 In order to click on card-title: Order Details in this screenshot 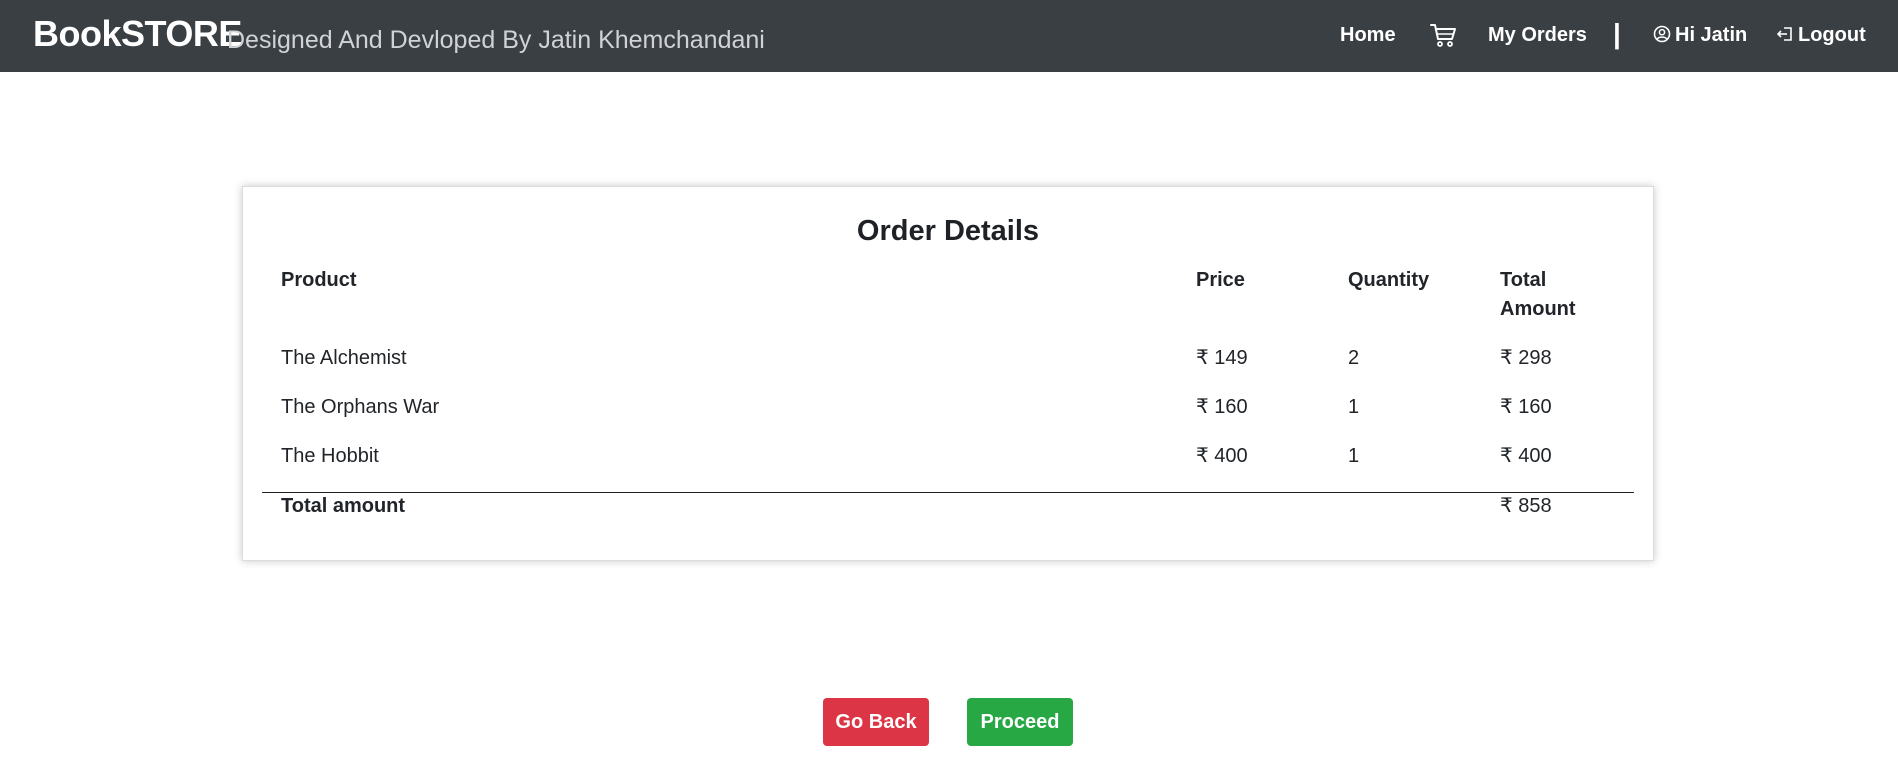, I will do `click(948, 231)`.